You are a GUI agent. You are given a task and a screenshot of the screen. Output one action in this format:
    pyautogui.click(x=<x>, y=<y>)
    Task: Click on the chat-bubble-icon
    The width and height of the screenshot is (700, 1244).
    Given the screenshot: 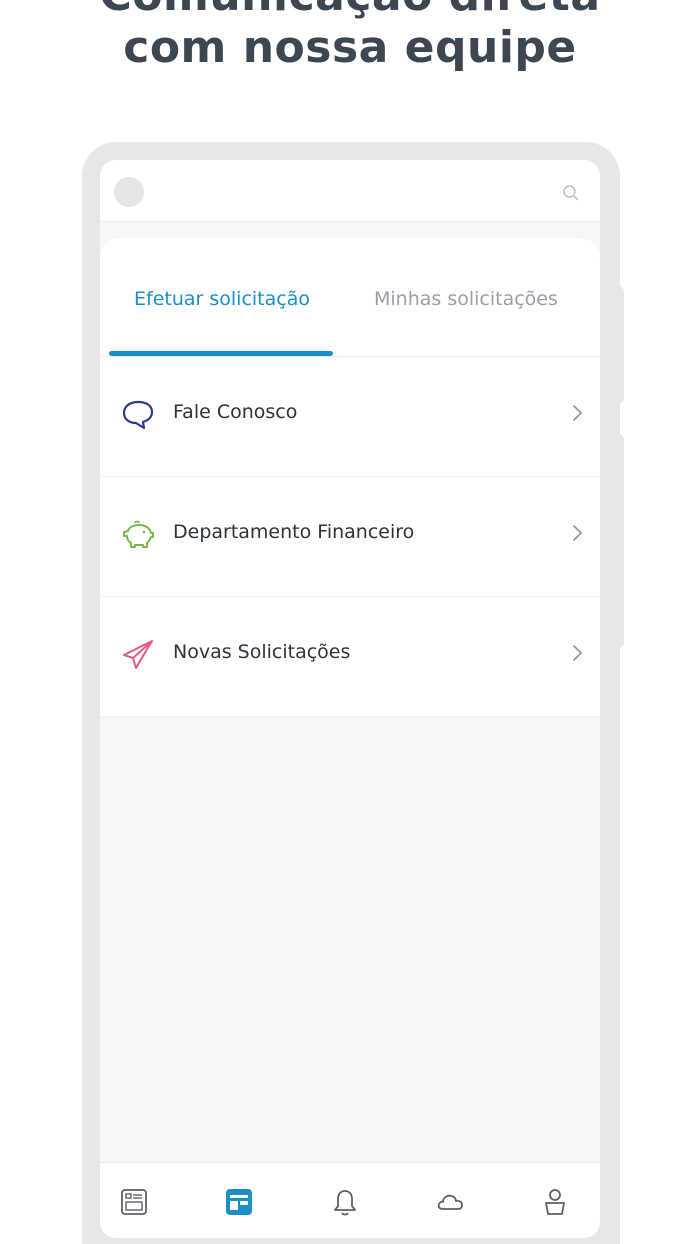 What is the action you would take?
    pyautogui.click(x=138, y=415)
    